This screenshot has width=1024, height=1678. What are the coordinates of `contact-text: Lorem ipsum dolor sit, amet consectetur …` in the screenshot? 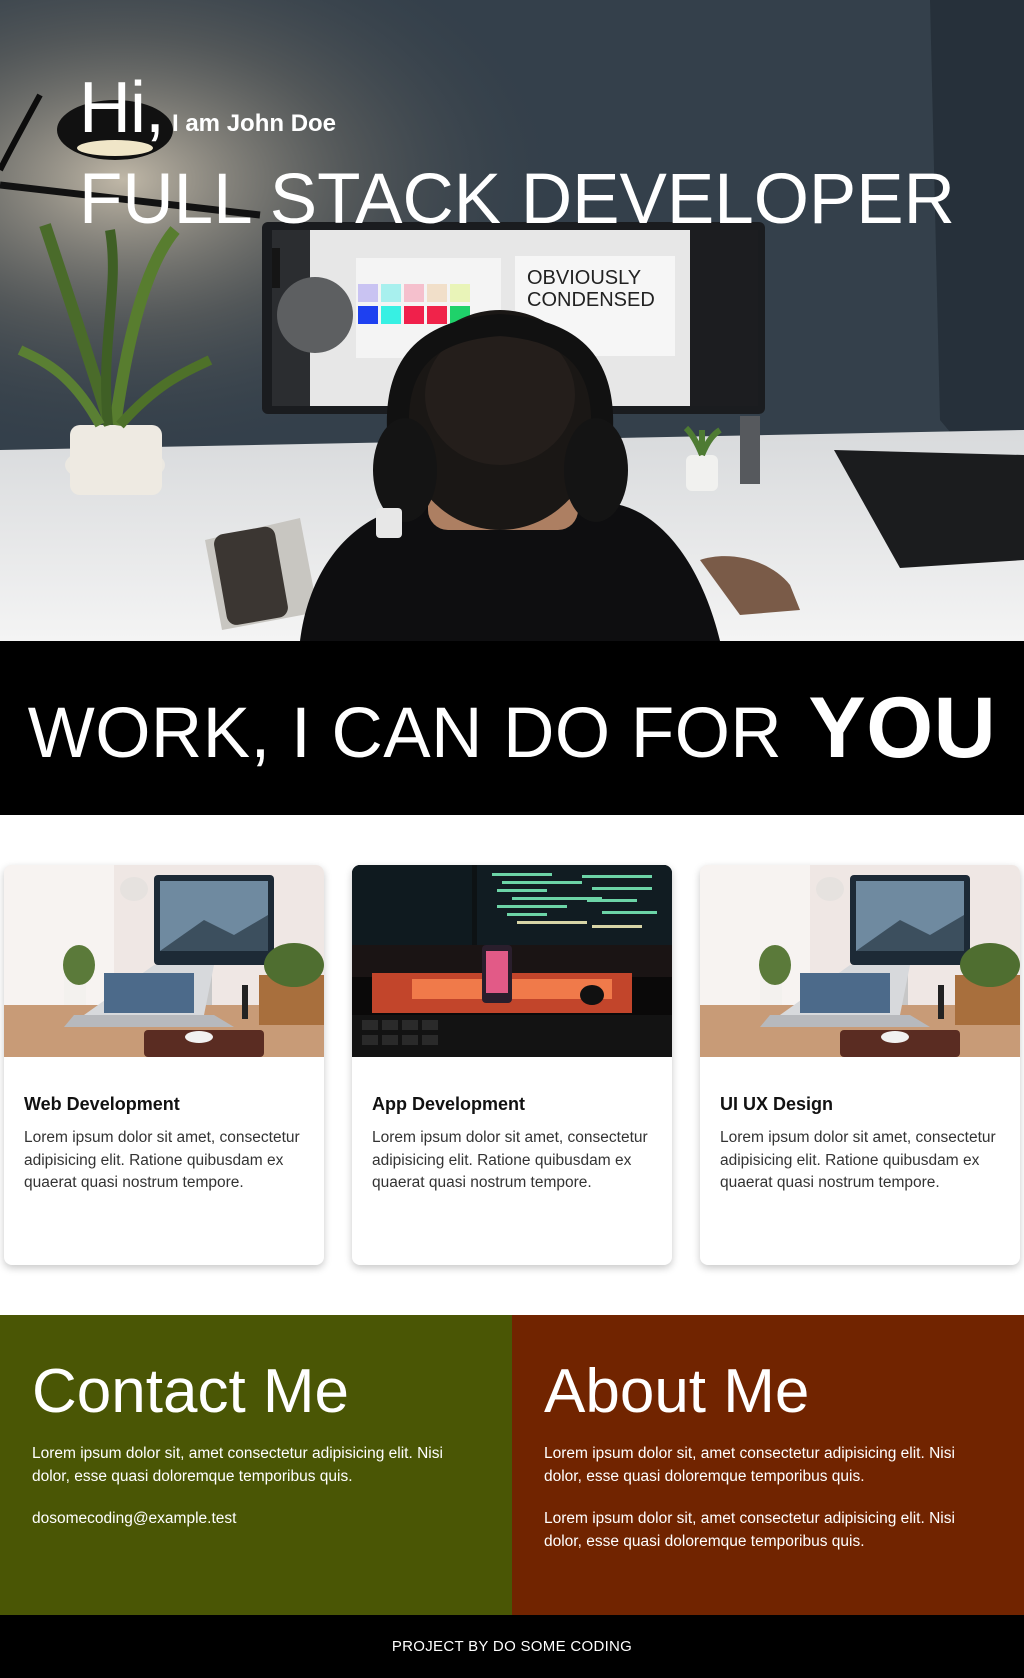 It's located at (237, 1465).